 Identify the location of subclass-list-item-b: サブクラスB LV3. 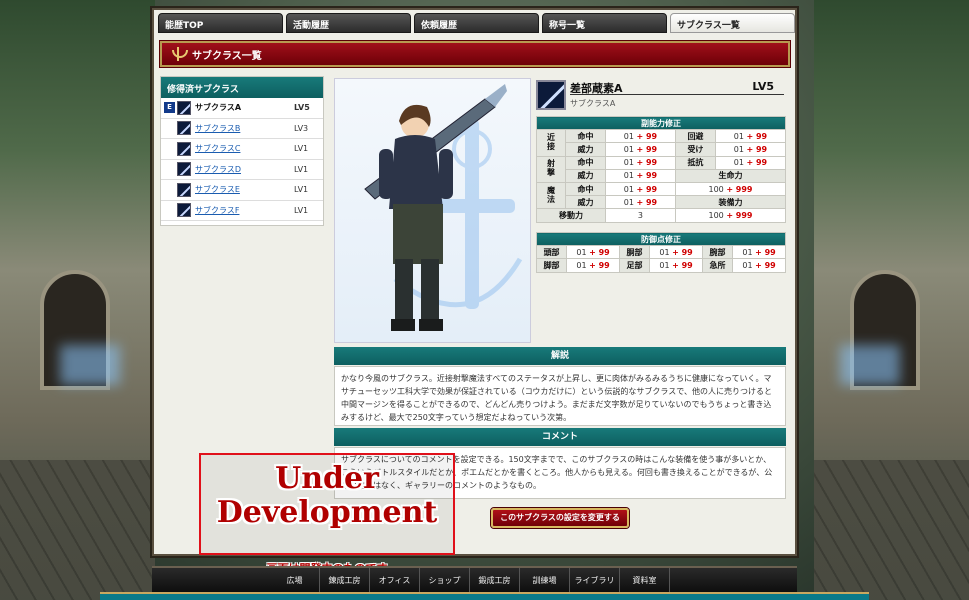
(242, 129).